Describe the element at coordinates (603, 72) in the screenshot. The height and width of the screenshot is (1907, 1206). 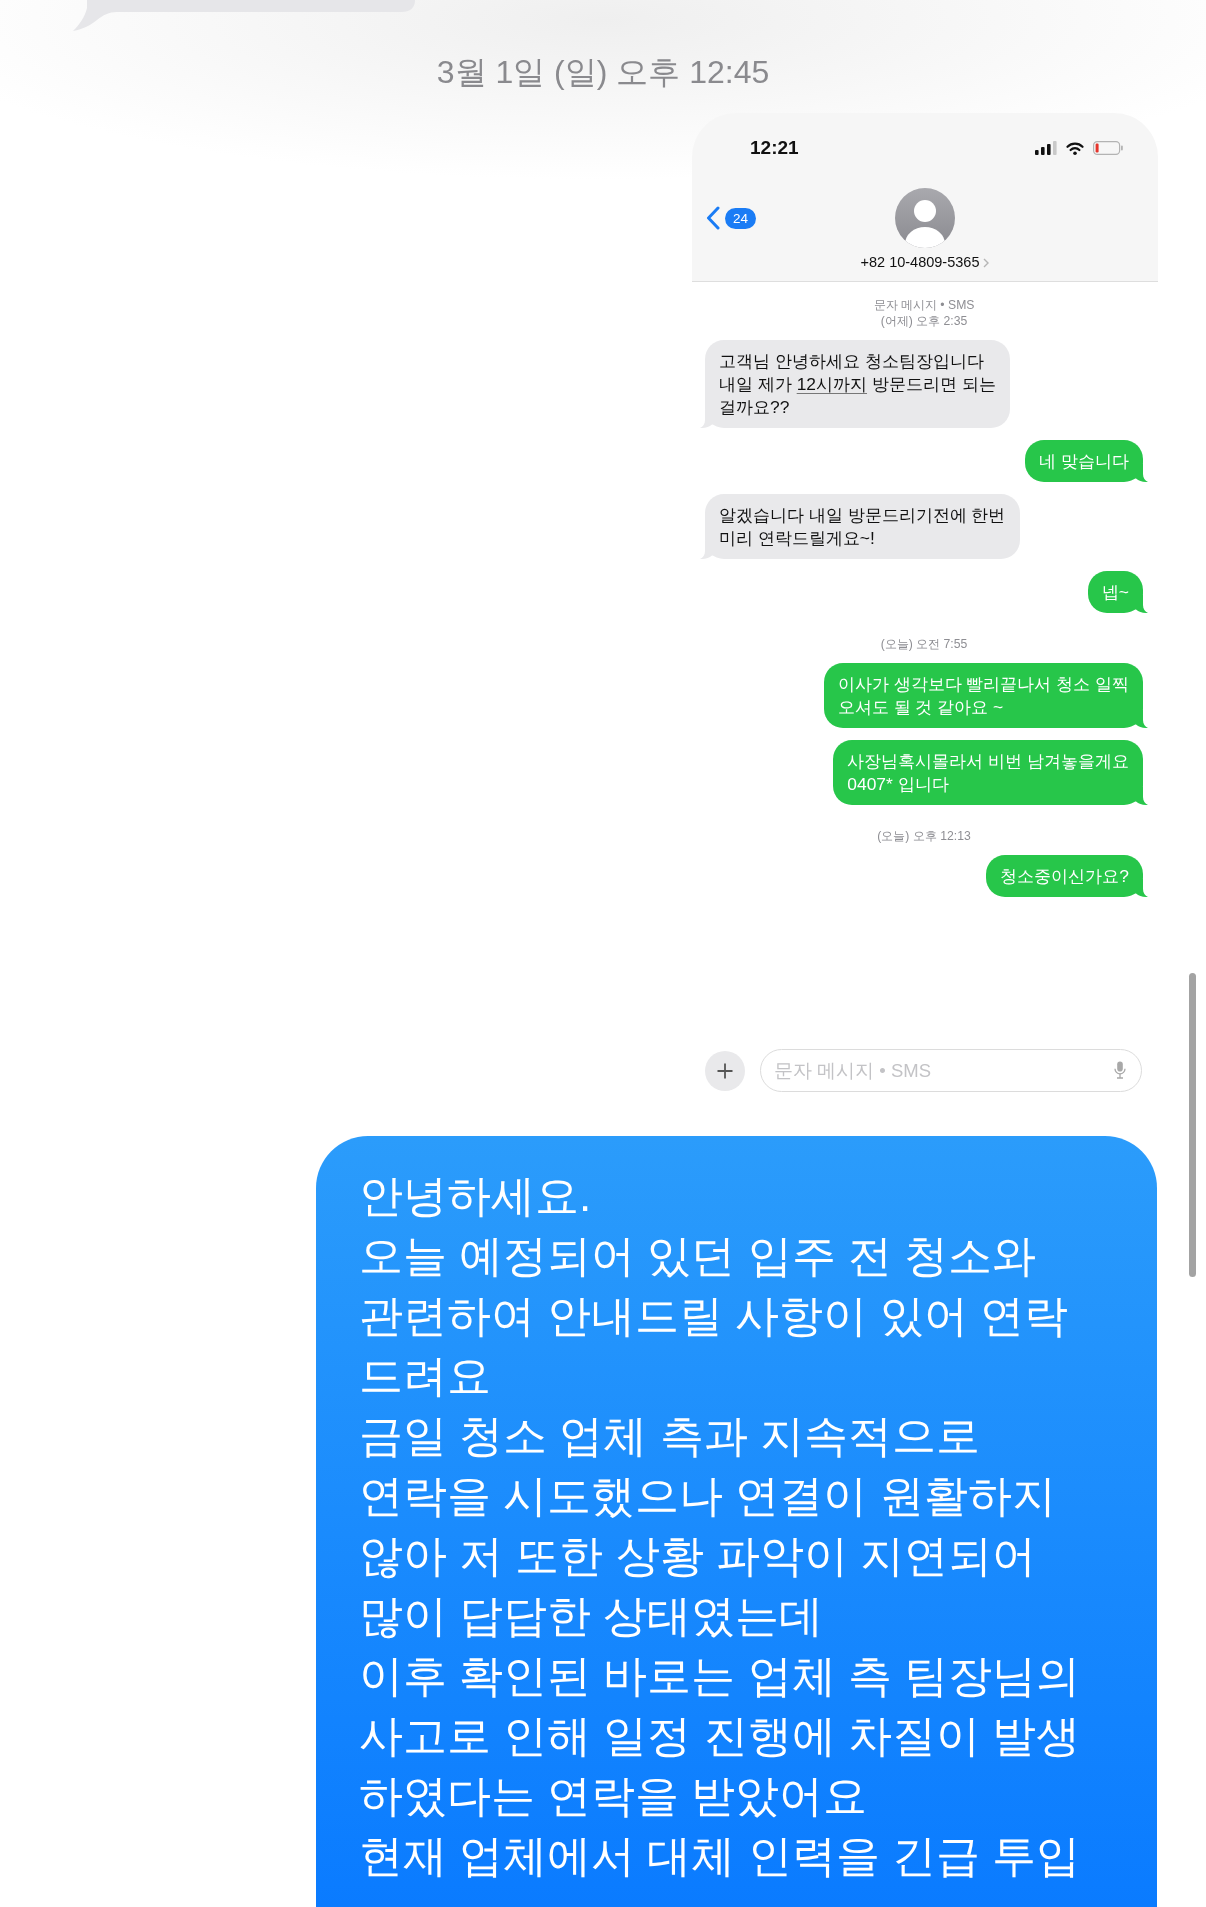
I see `conversation-timestamp: 3월 1일 (일) 오후 12:45` at that location.